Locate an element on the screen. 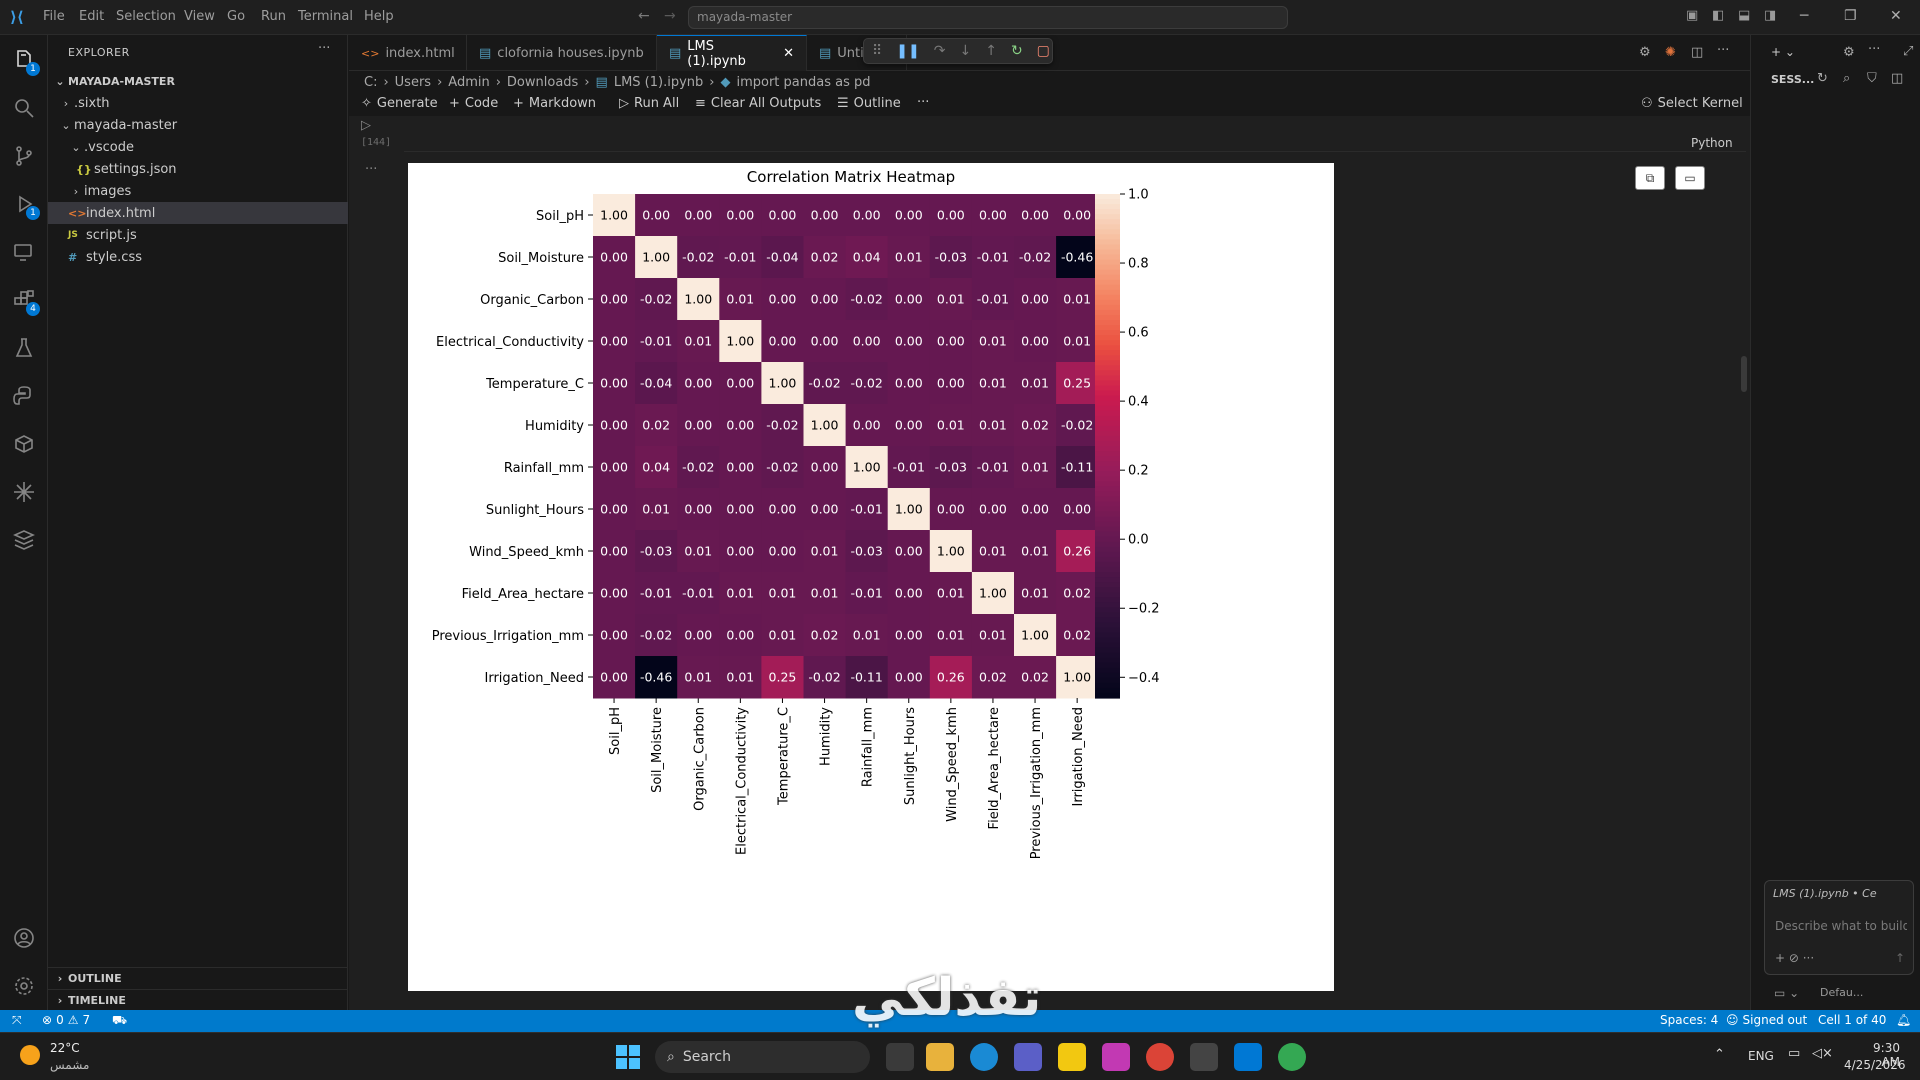  timeline-section: › TIMELINE is located at coordinates (198, 1000).